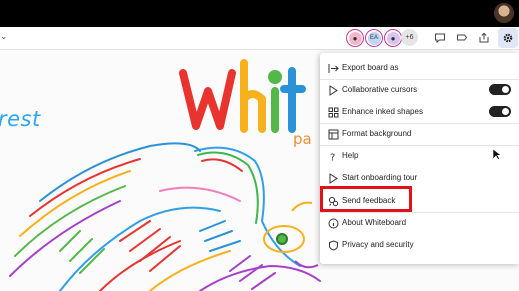 The image size is (519, 291). I want to click on menu-item-onboarding-tour: Start onboarding tour, so click(419, 177).